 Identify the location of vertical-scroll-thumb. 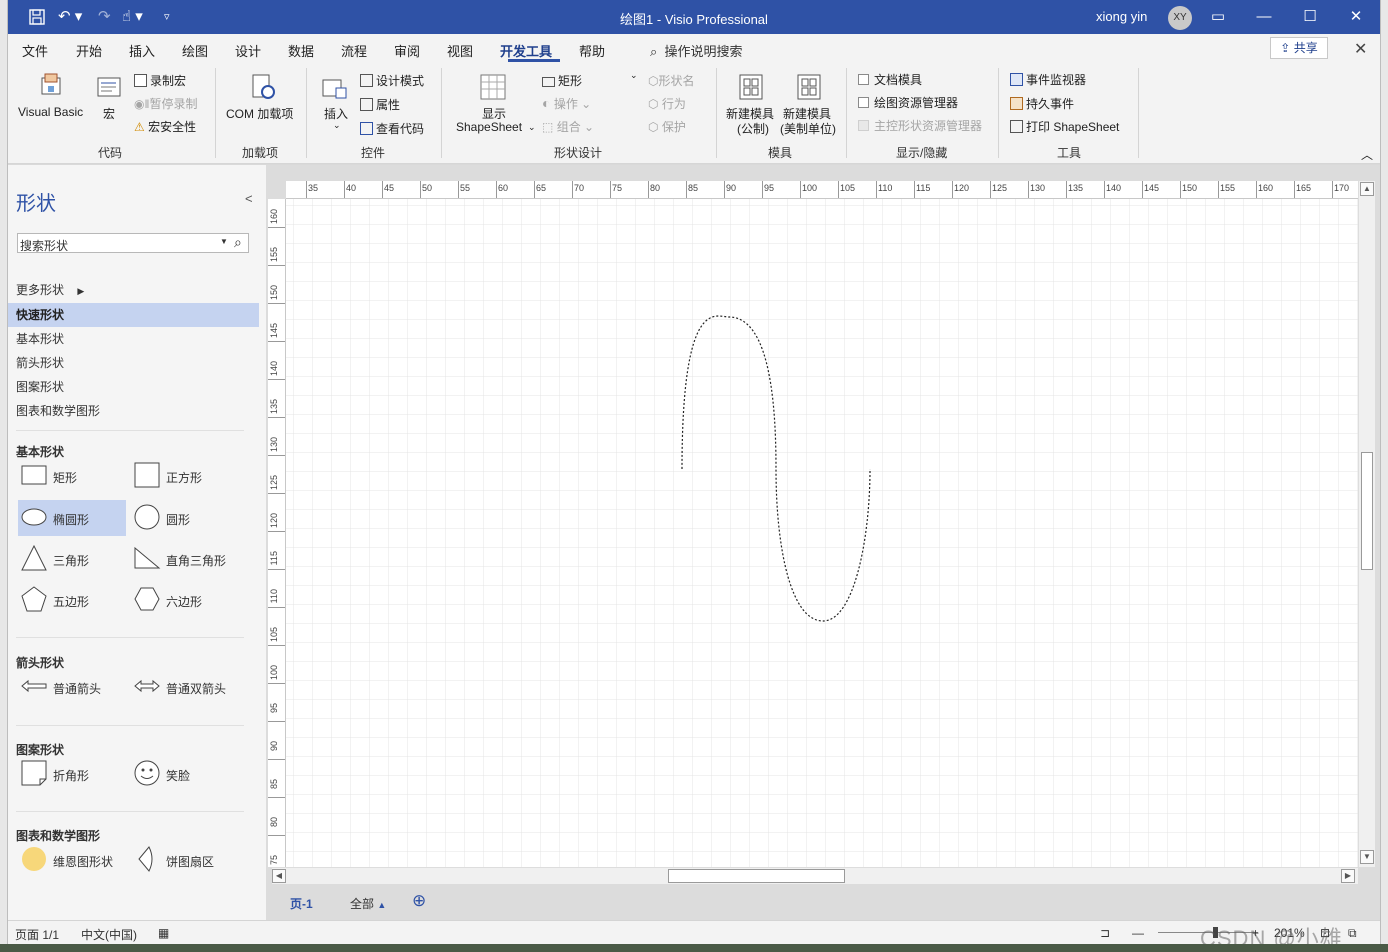
(1367, 511).